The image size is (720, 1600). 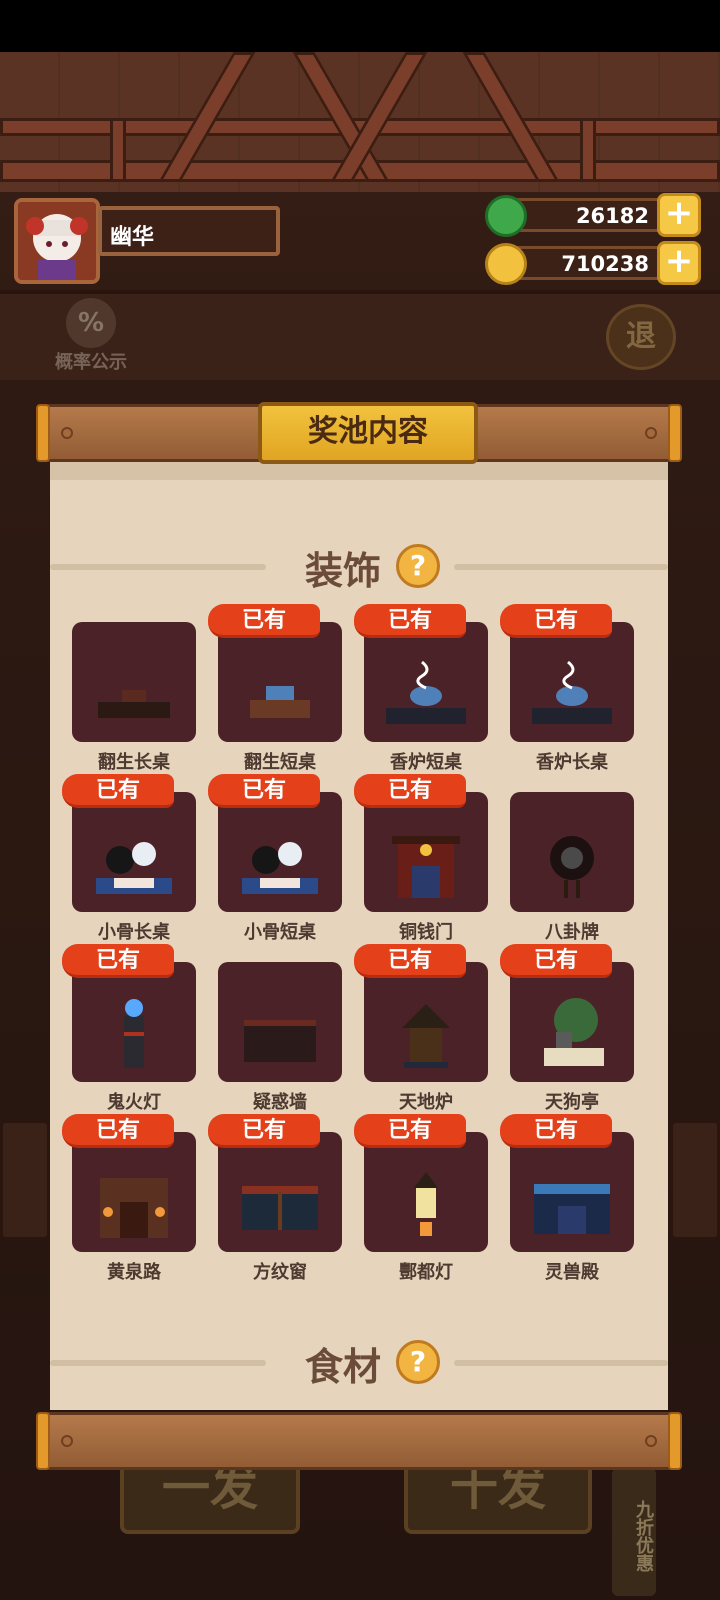 What do you see at coordinates (572, 1272) in the screenshot?
I see `item-name: 灵兽殿` at bounding box center [572, 1272].